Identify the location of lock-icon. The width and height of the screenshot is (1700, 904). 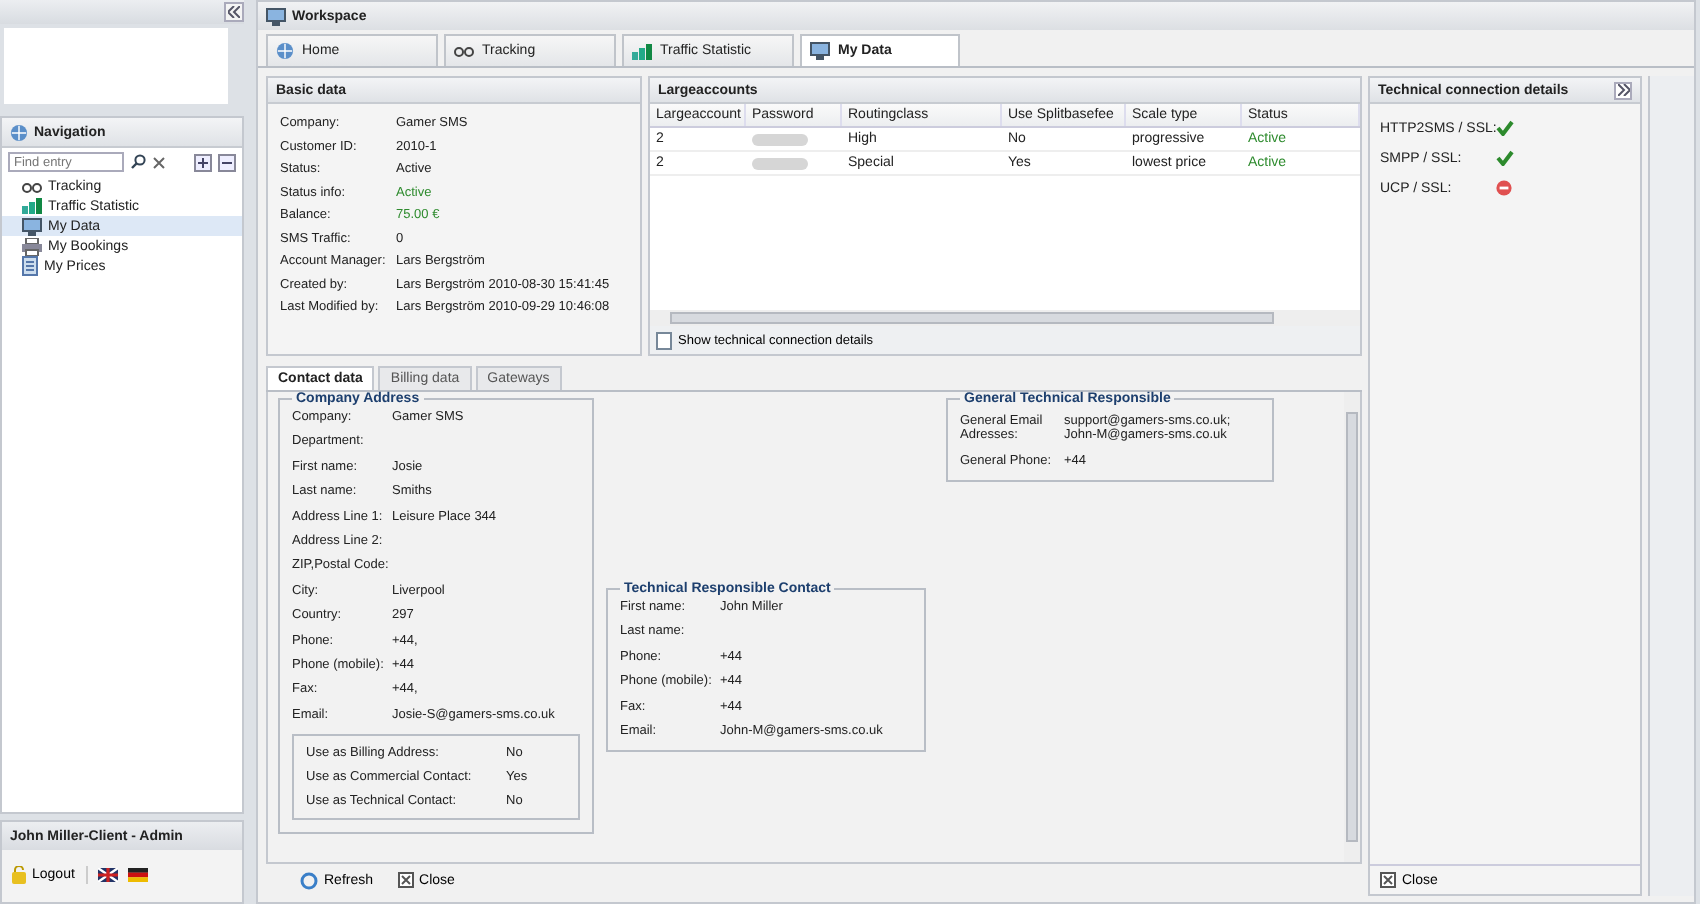
(19, 875).